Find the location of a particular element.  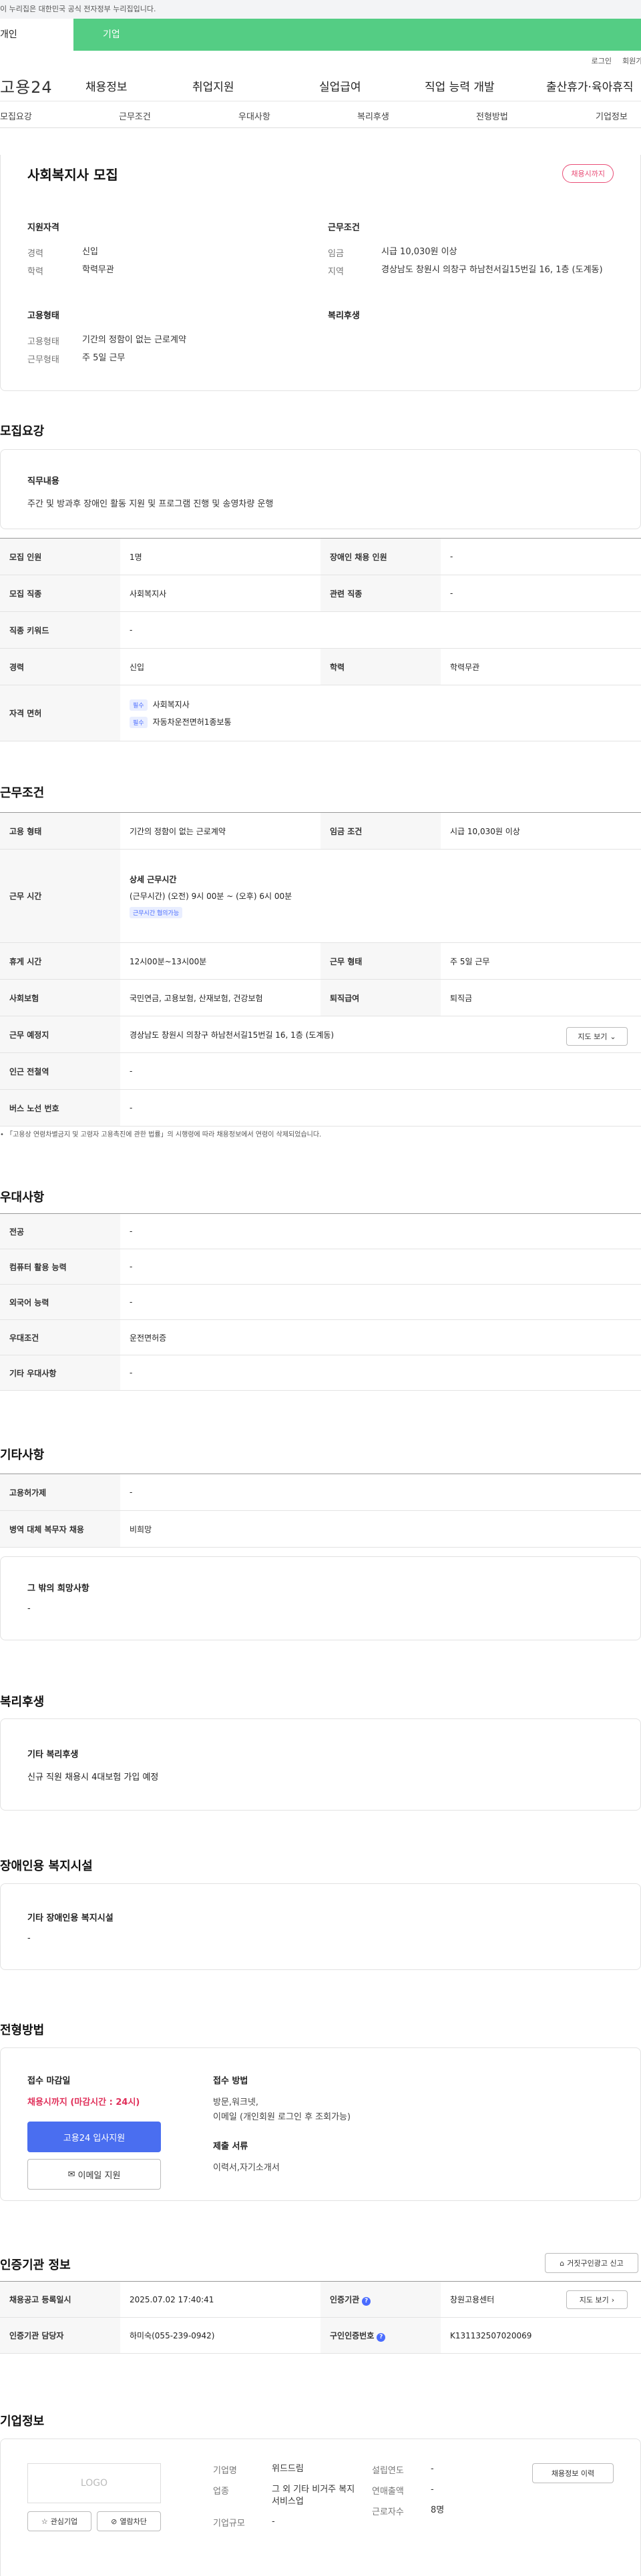

method-title: 접수 방법 is located at coordinates (231, 2081).